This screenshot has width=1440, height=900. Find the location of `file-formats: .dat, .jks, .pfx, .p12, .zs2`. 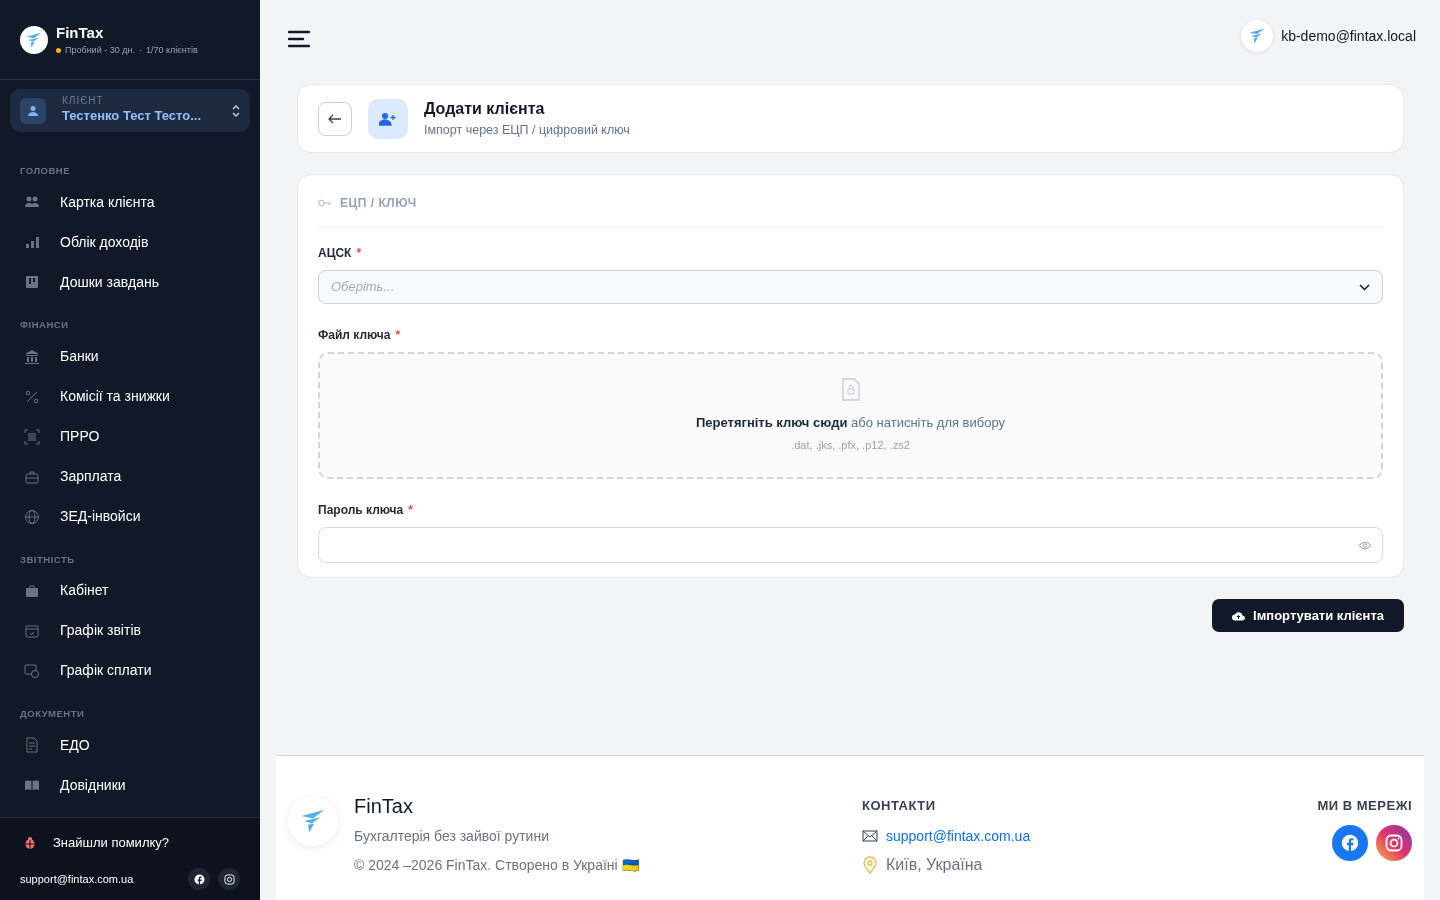

file-formats: .dat, .jks, .pfx, .p12, .zs2 is located at coordinates (850, 445).